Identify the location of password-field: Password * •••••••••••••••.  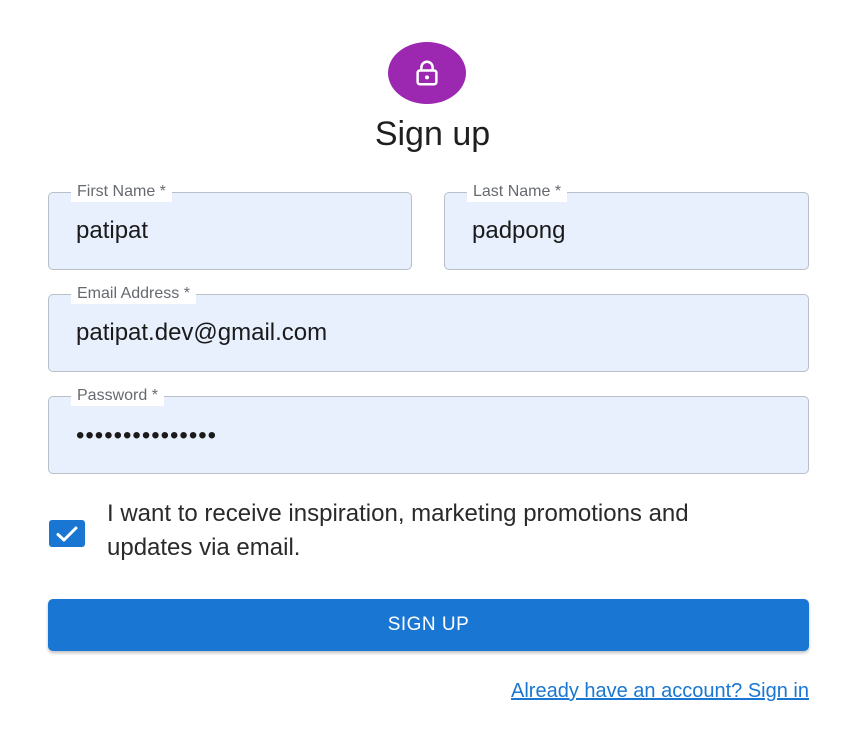
(428, 430).